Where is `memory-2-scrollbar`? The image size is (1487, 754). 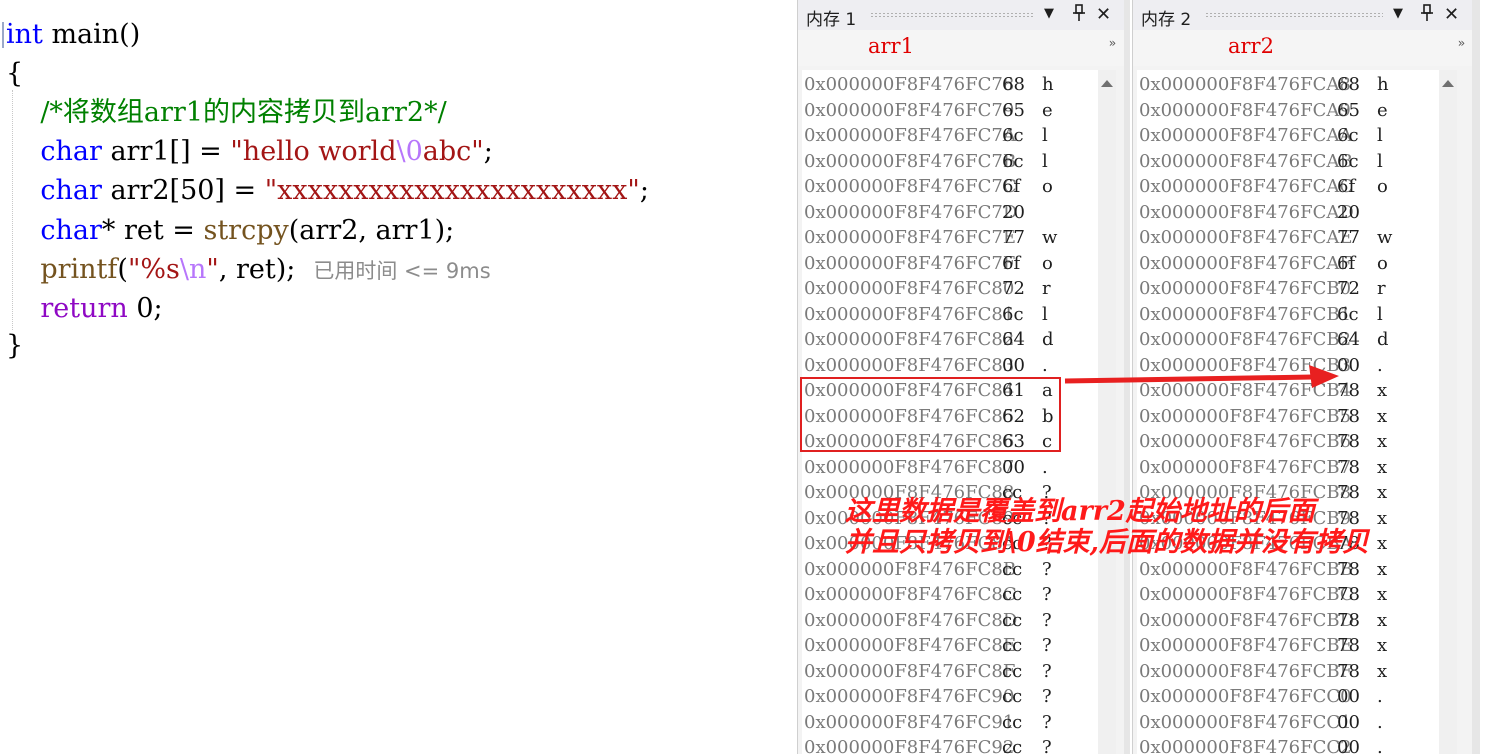 memory-2-scrollbar is located at coordinates (1448, 412).